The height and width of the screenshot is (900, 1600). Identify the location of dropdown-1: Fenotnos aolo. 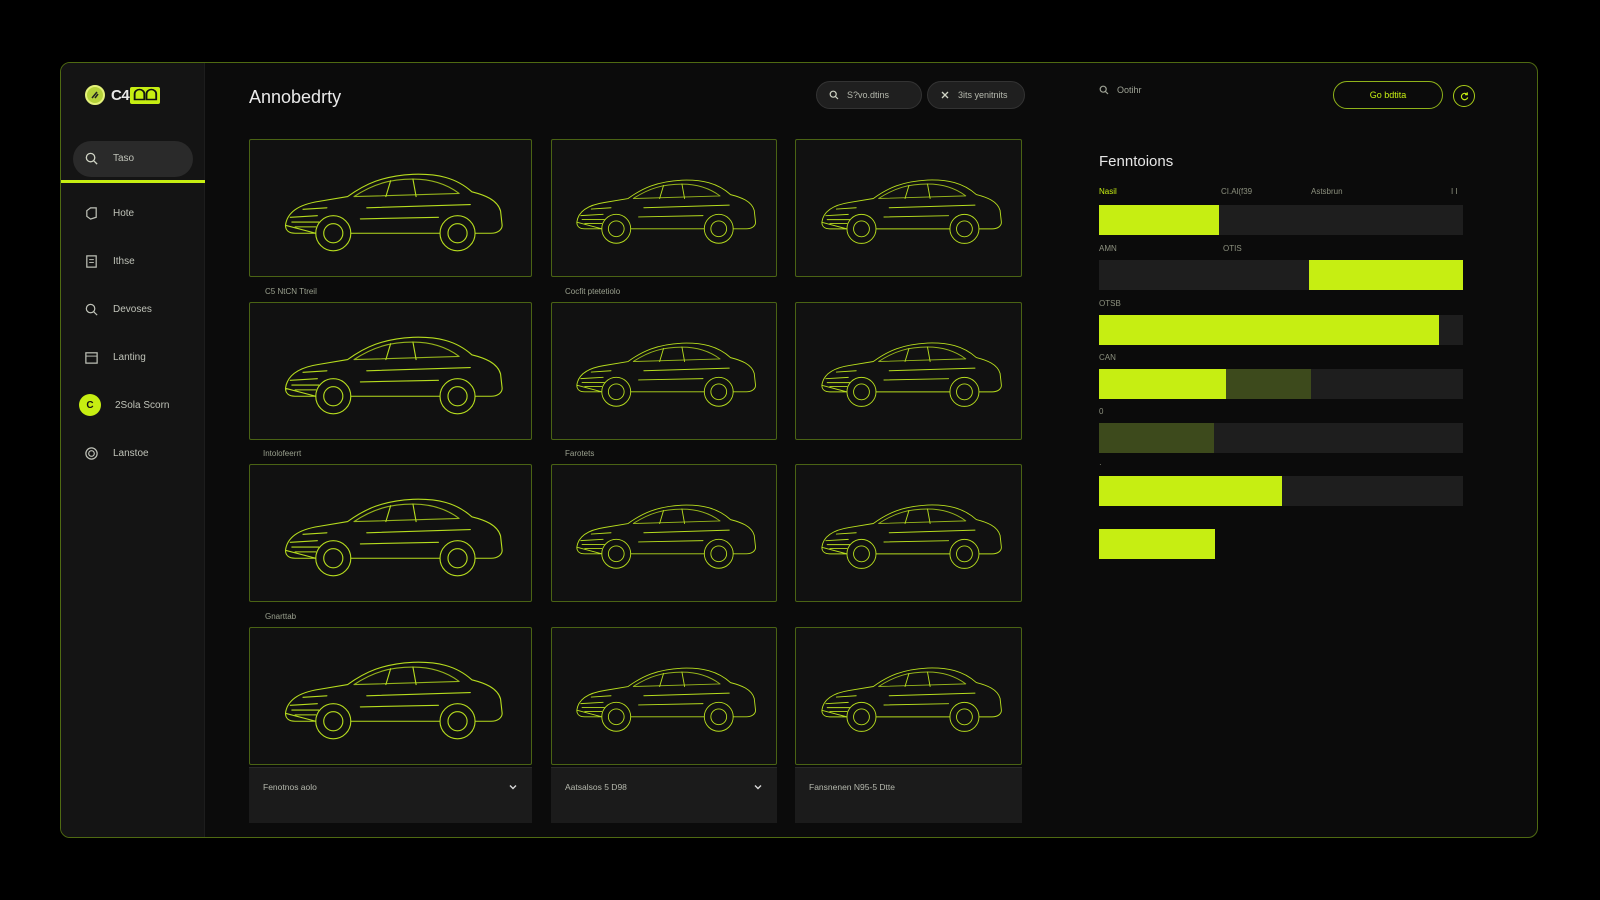
(390, 795).